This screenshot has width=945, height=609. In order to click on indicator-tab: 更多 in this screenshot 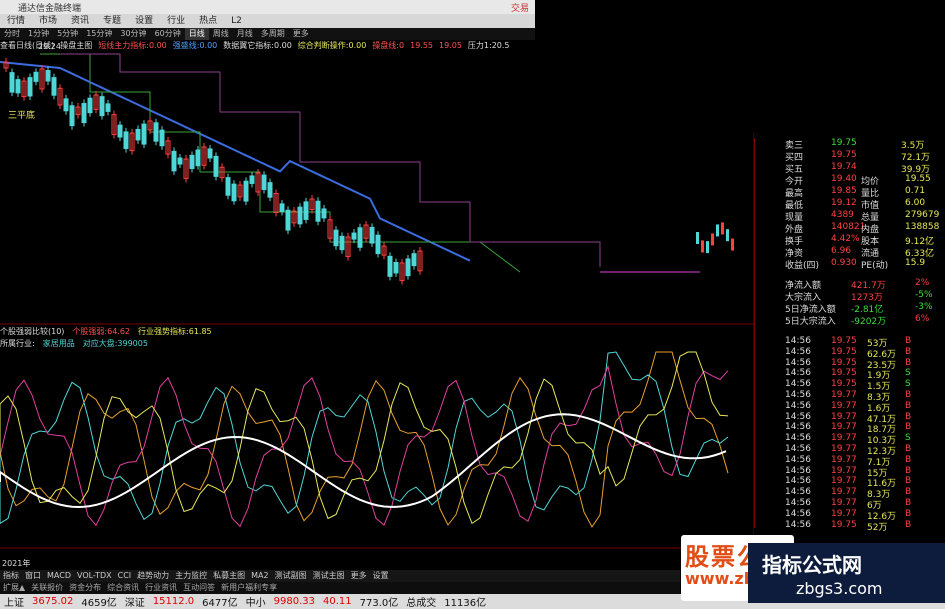, I will do `click(359, 576)`.